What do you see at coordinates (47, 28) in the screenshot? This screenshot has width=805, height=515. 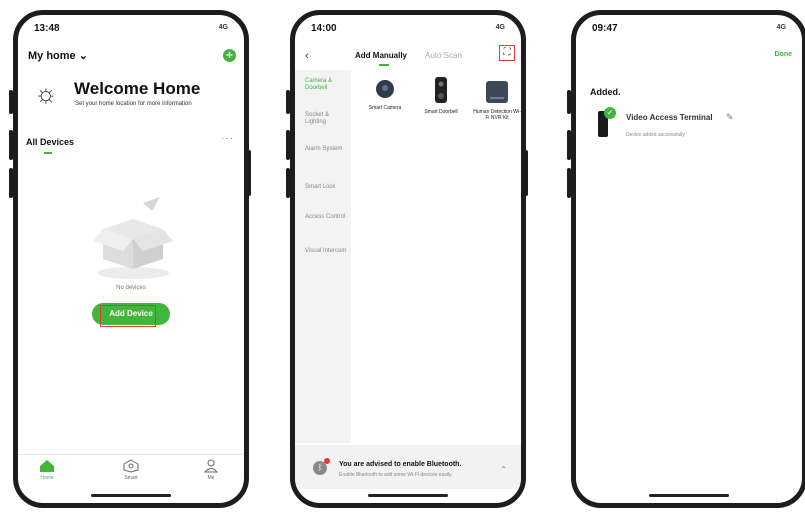 I see `status-time: 13:48` at bounding box center [47, 28].